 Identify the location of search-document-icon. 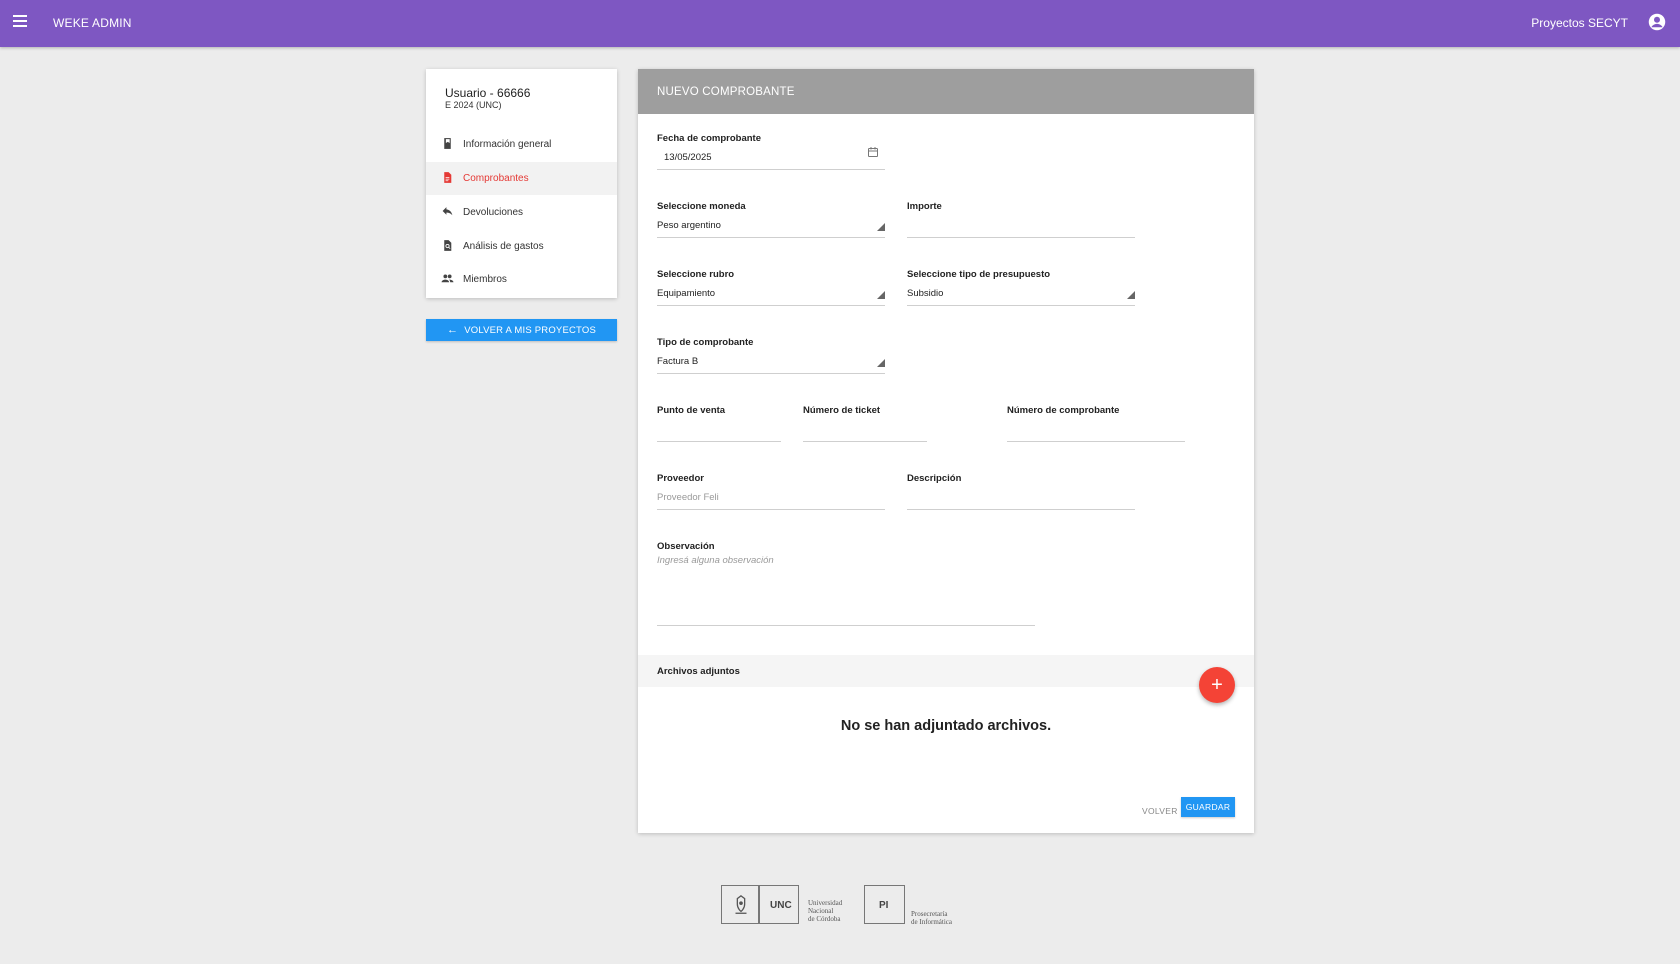
(448, 245).